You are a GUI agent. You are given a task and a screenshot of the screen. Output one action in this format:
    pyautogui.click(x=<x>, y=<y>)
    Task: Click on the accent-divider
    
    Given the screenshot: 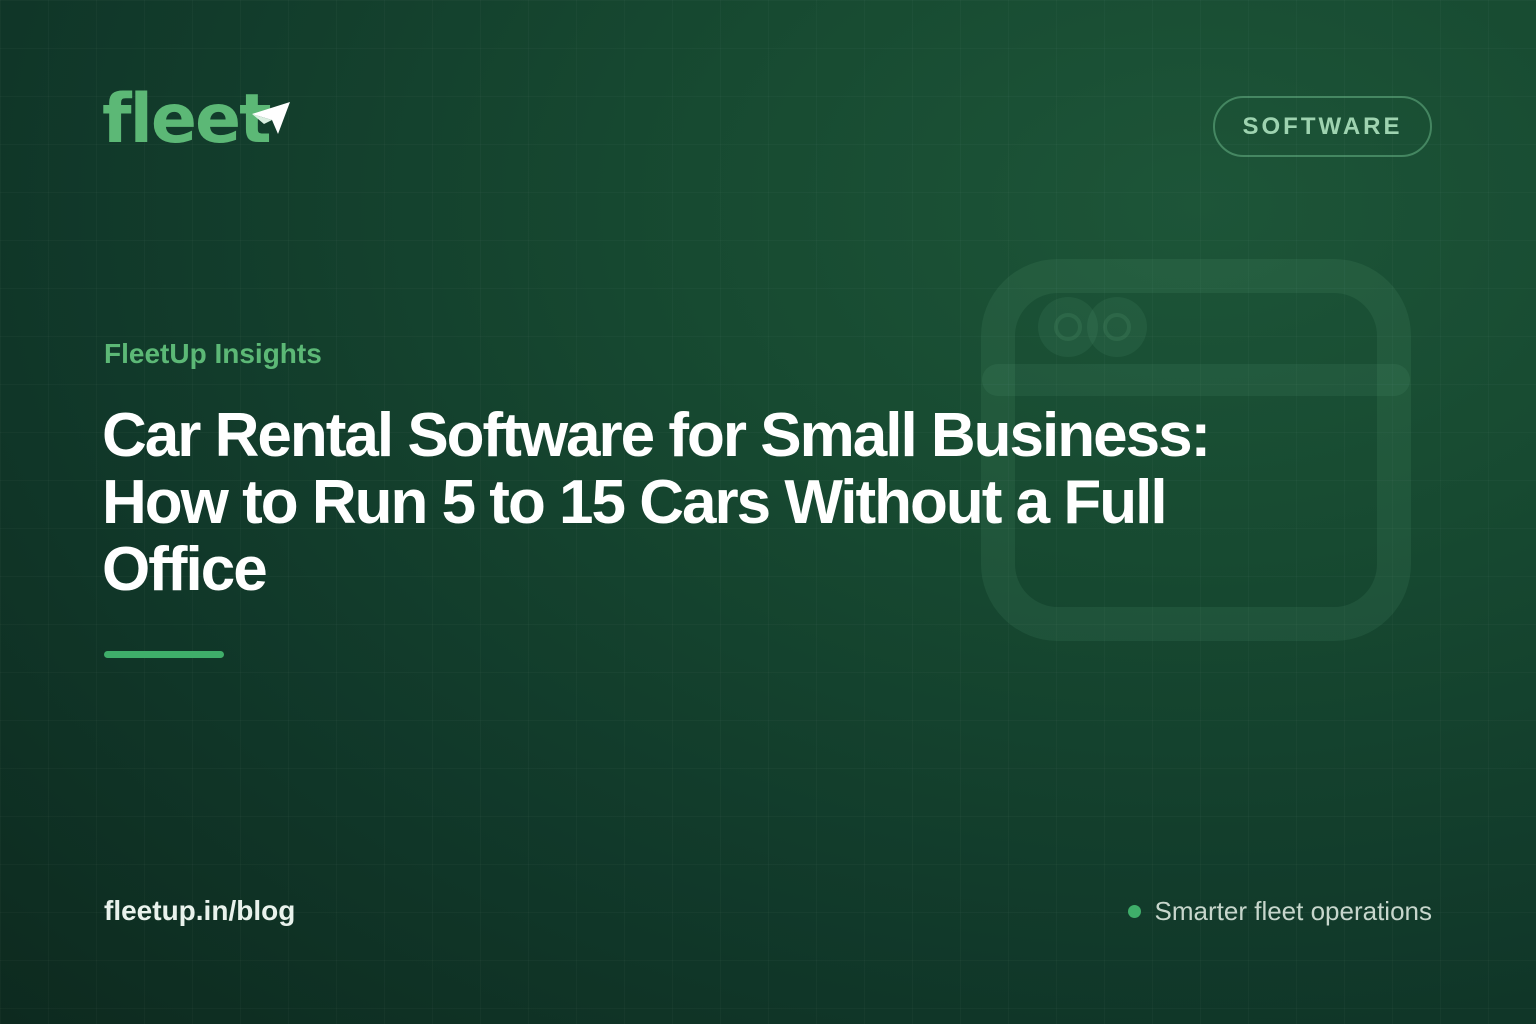 What is the action you would take?
    pyautogui.click(x=164, y=654)
    